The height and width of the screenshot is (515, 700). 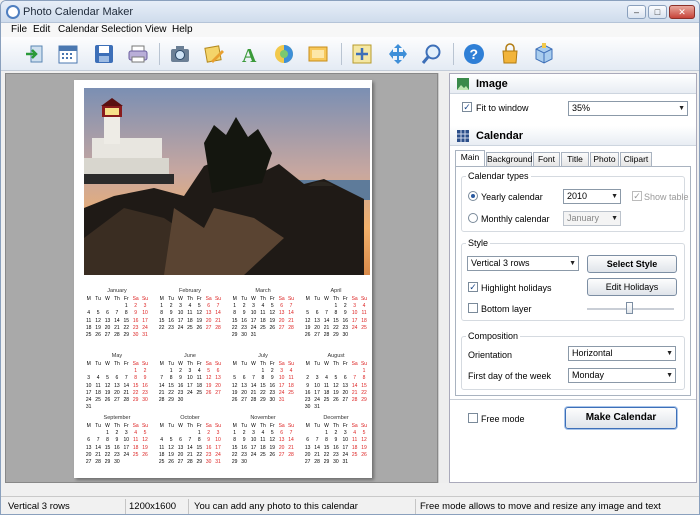 What do you see at coordinates (117, 313) in the screenshot?
I see `week-row: 4 5 6 7 8 9 10` at bounding box center [117, 313].